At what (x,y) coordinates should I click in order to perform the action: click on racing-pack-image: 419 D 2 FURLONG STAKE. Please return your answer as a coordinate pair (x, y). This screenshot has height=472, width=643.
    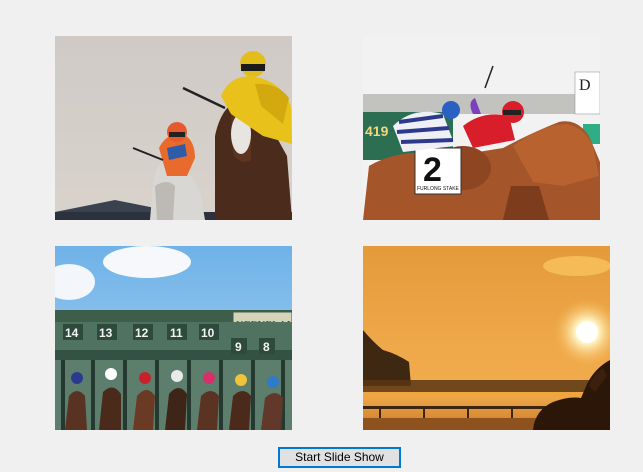
    Looking at the image, I should click on (481, 128).